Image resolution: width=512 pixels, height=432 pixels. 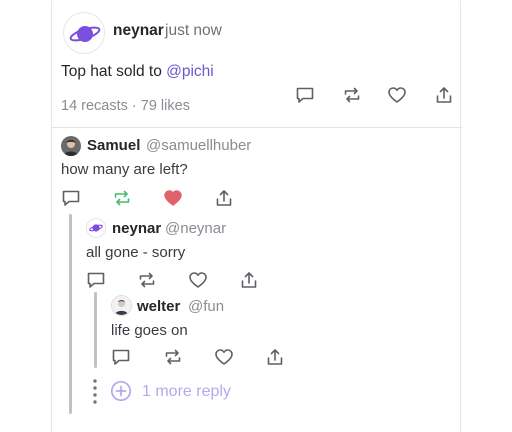 What do you see at coordinates (158, 306) in the screenshot?
I see `author-name: welter` at bounding box center [158, 306].